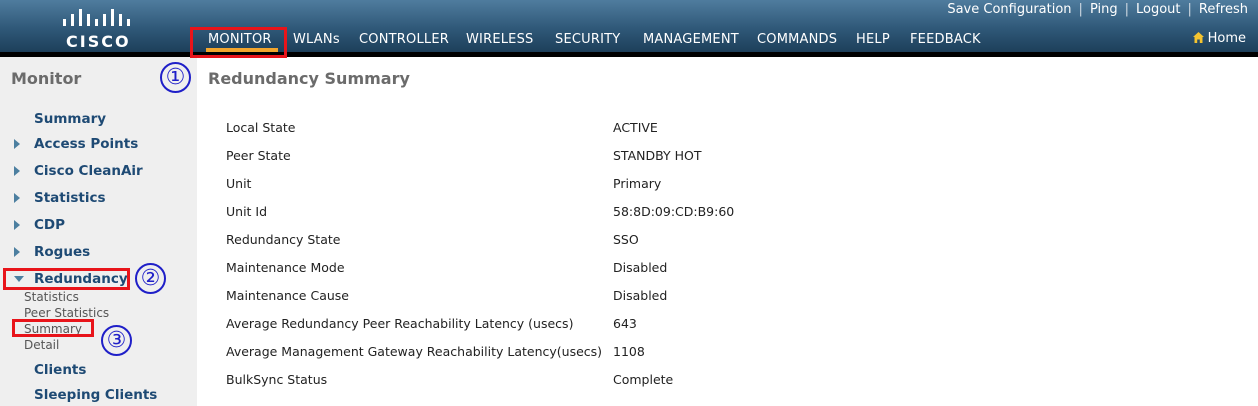 The height and width of the screenshot is (406, 1258). What do you see at coordinates (70, 198) in the screenshot?
I see `sidebar-item-statistics: Statistics` at bounding box center [70, 198].